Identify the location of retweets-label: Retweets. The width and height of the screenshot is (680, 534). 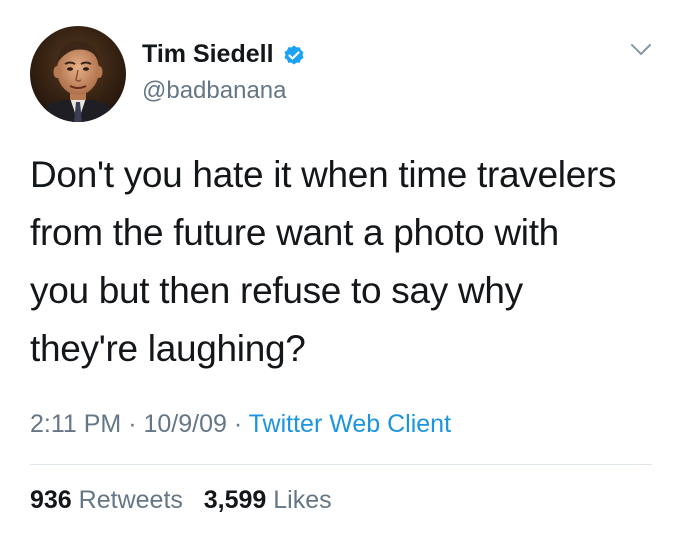
(130, 500).